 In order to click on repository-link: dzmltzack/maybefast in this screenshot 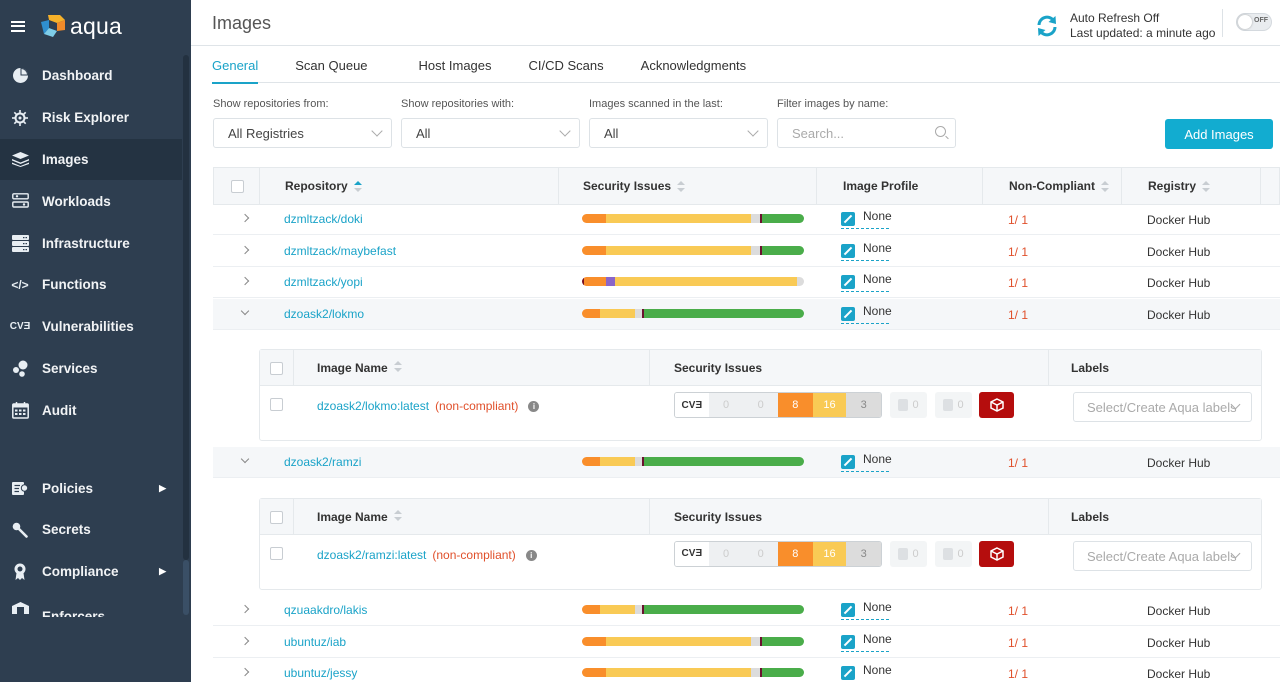, I will do `click(340, 251)`.